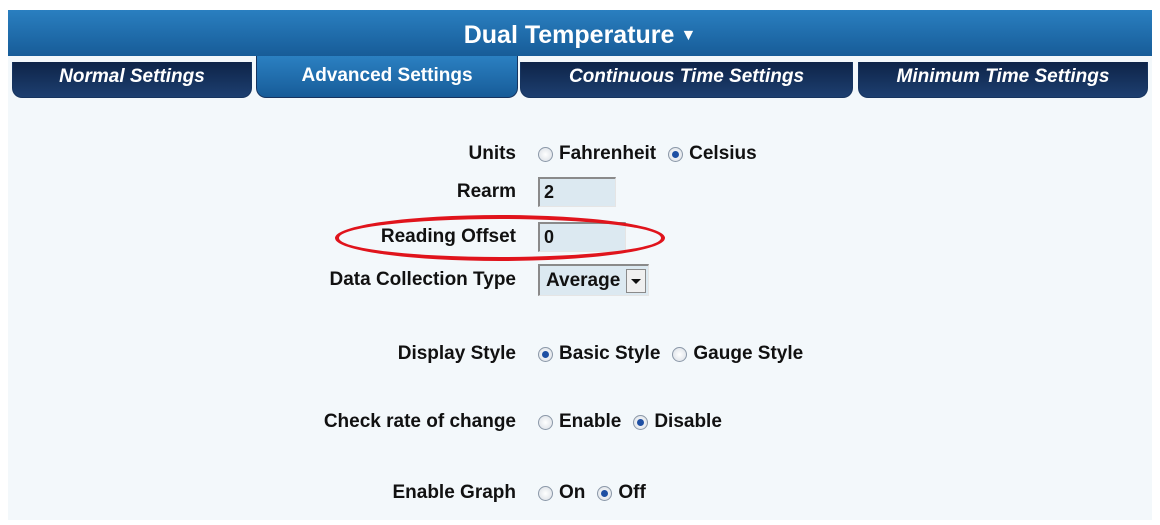 The width and height of the screenshot is (1160, 525). I want to click on display-style-row: Display Style Basic Style Gauge Style, so click(580, 354).